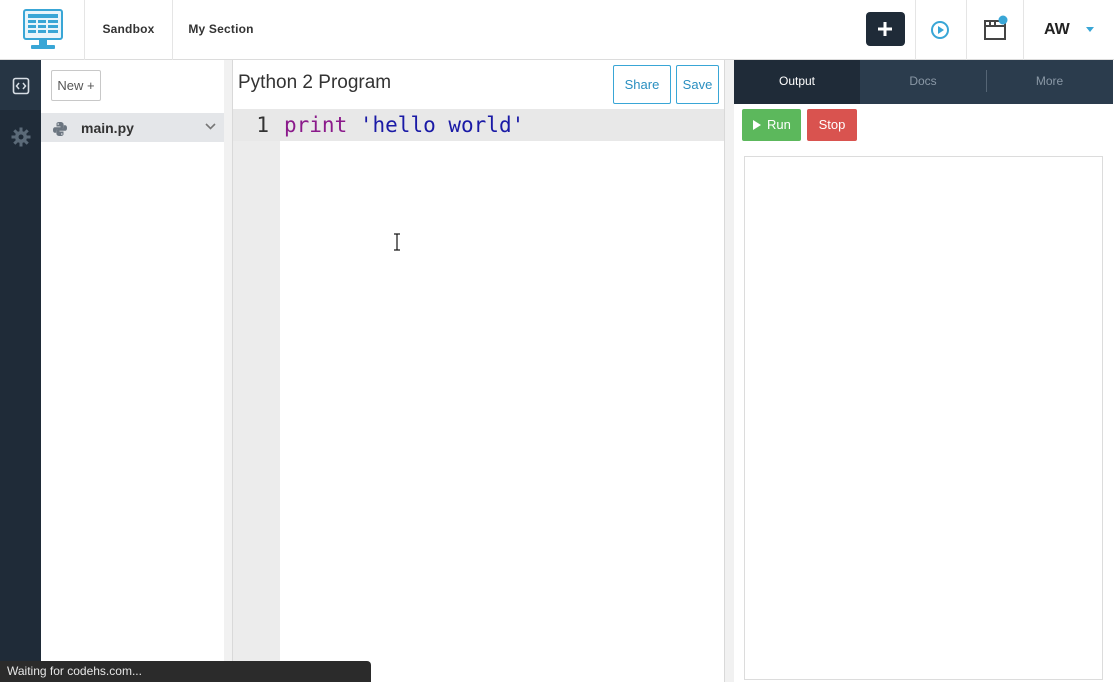 This screenshot has width=1114, height=682. I want to click on file-item-main-py: main.py, so click(132, 127).